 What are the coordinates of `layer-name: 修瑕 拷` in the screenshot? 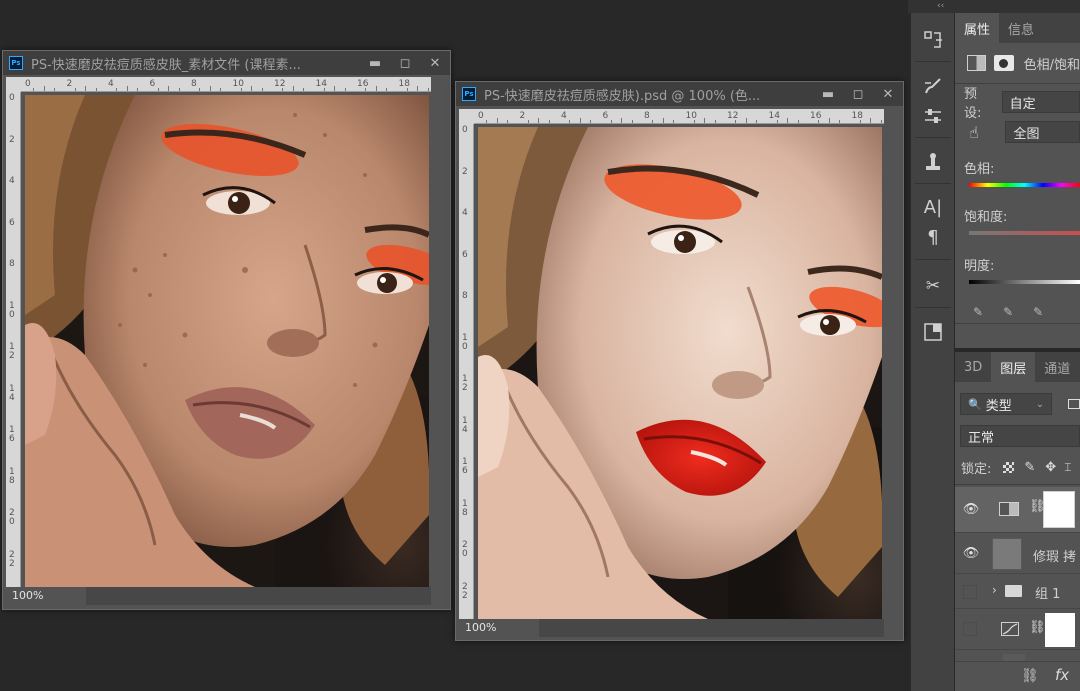 It's located at (1054, 555).